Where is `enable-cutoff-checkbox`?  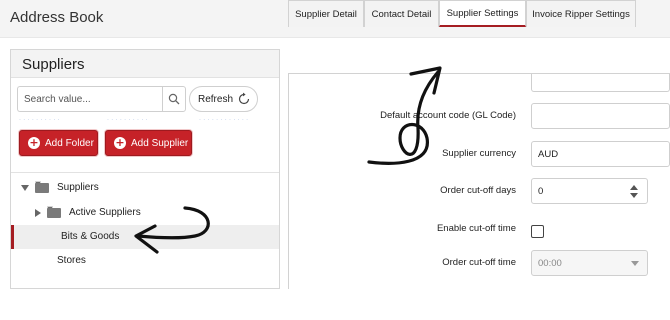 enable-cutoff-checkbox is located at coordinates (537, 231).